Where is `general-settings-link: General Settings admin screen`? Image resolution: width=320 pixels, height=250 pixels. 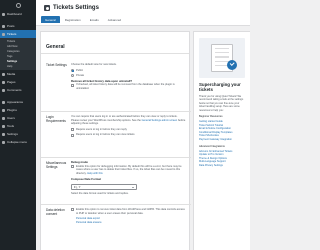
general-settings-link: General Settings admin screen is located at coordinates (160, 120).